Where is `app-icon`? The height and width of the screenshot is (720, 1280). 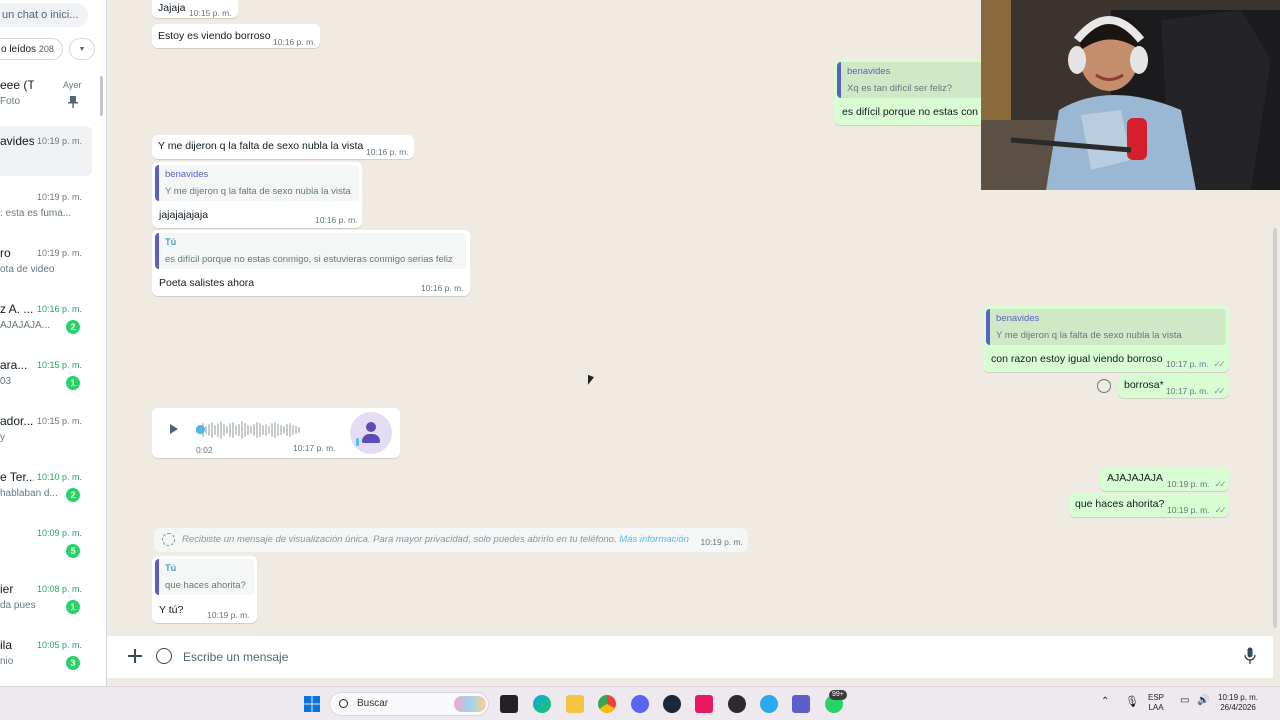
app-icon is located at coordinates (509, 704).